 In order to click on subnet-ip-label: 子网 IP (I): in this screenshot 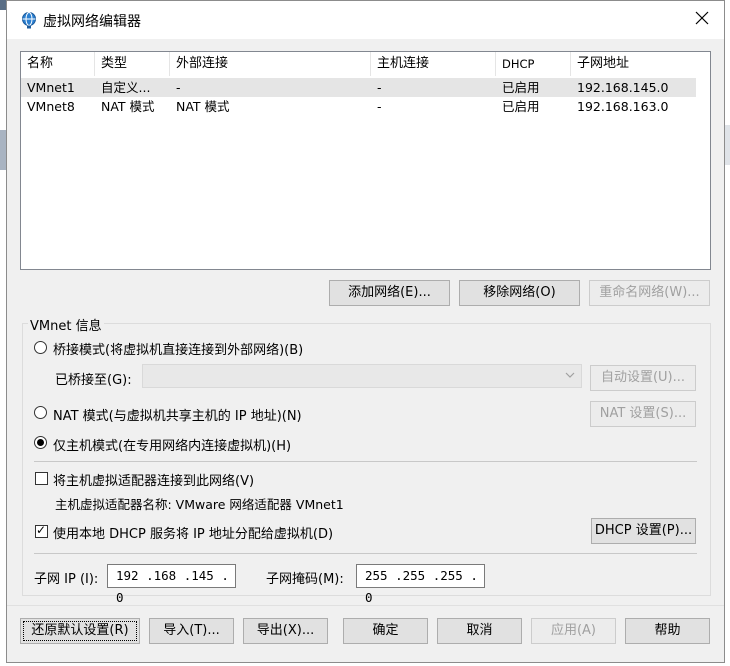, I will do `click(66, 579)`.